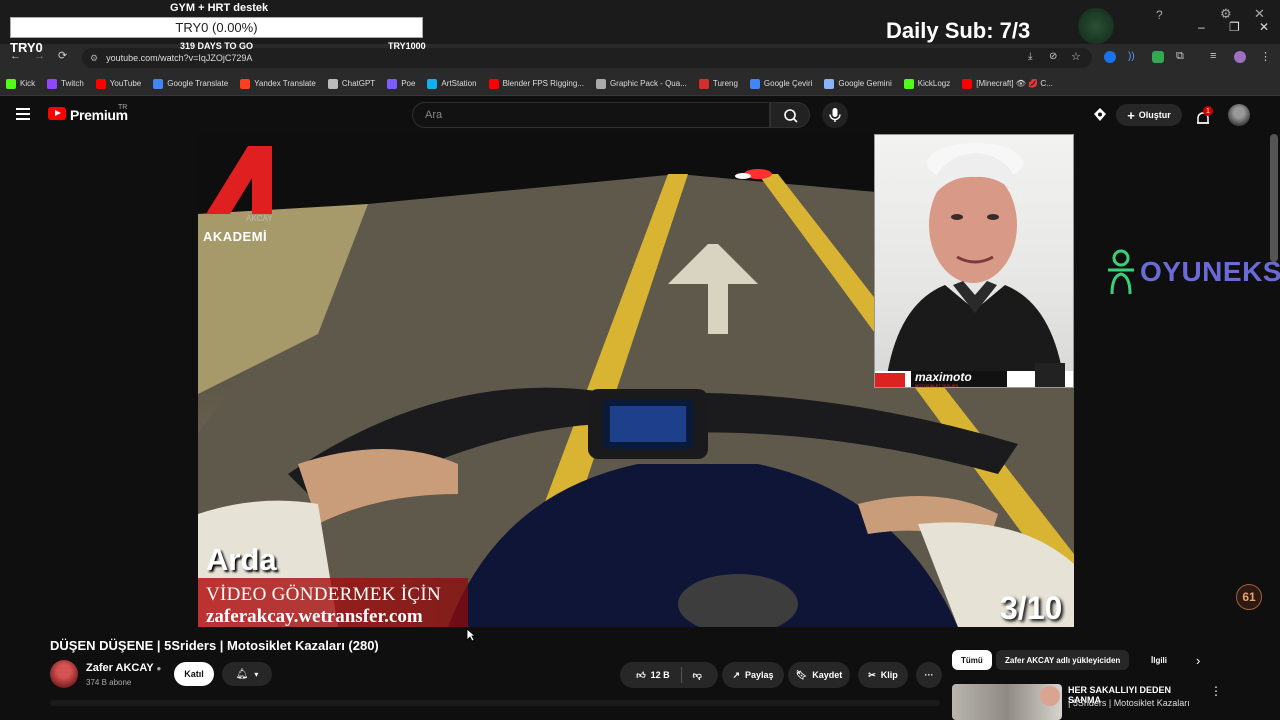 The image size is (1280, 720). Describe the element at coordinates (1213, 56) in the screenshot. I see `menu-list-icon: ≡` at that location.